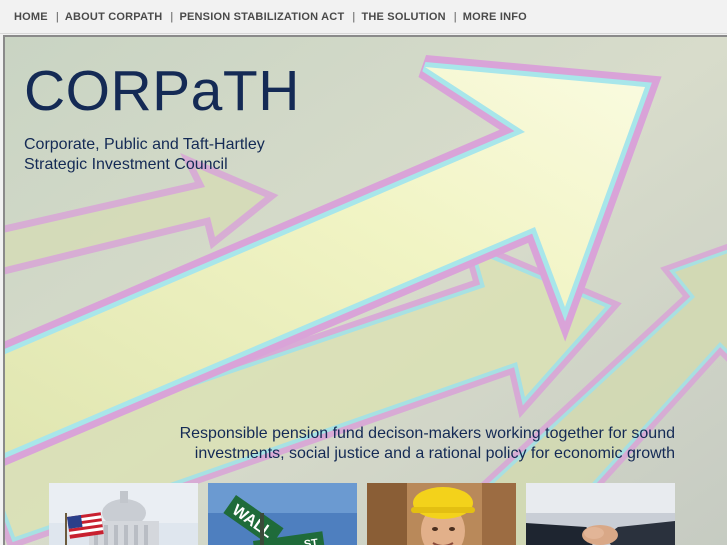 The height and width of the screenshot is (545, 727). Describe the element at coordinates (261, 17) in the screenshot. I see `nav-link-pension-act: PENSION STABILIZATION ACT` at that location.